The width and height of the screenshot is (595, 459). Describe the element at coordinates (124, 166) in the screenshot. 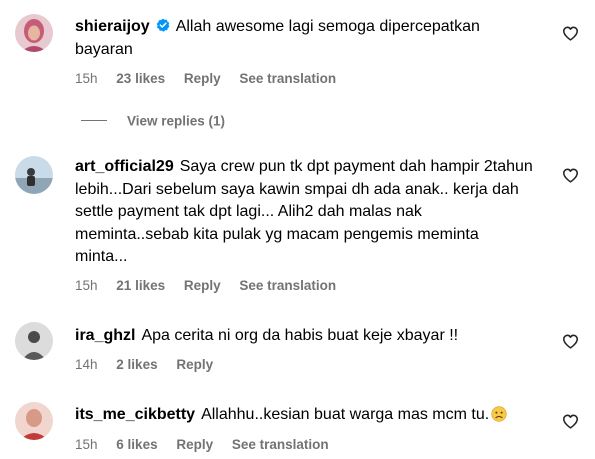

I see `username: art_official29` at that location.